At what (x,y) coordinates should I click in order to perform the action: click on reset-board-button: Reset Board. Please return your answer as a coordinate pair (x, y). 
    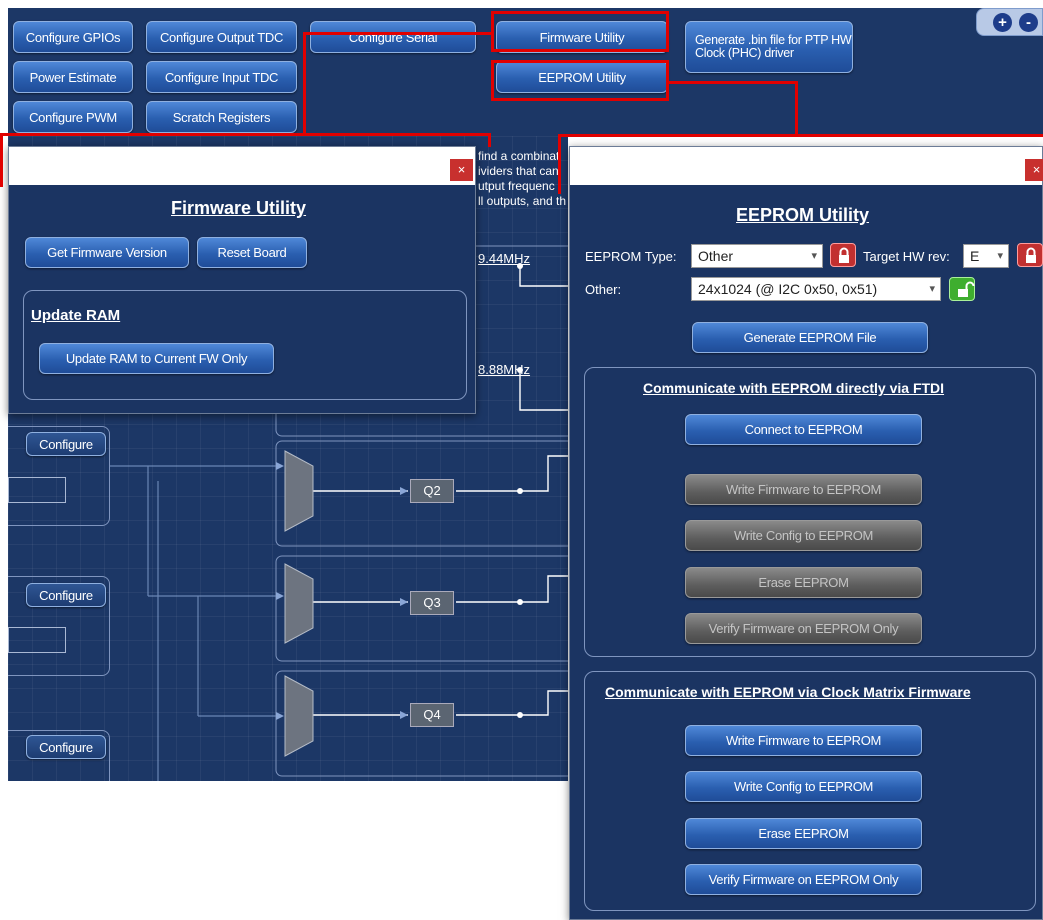
    Looking at the image, I should click on (252, 252).